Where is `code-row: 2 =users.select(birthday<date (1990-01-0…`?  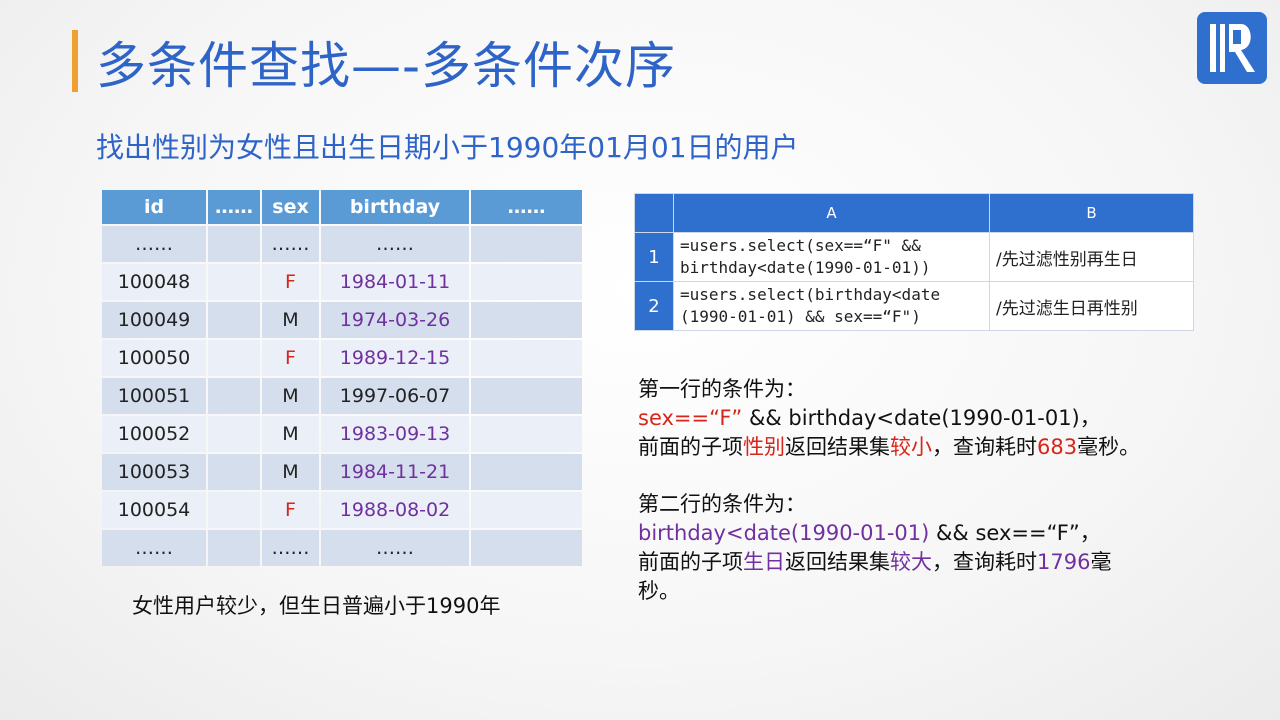 code-row: 2 =users.select(birthday<date (1990-01-0… is located at coordinates (914, 306).